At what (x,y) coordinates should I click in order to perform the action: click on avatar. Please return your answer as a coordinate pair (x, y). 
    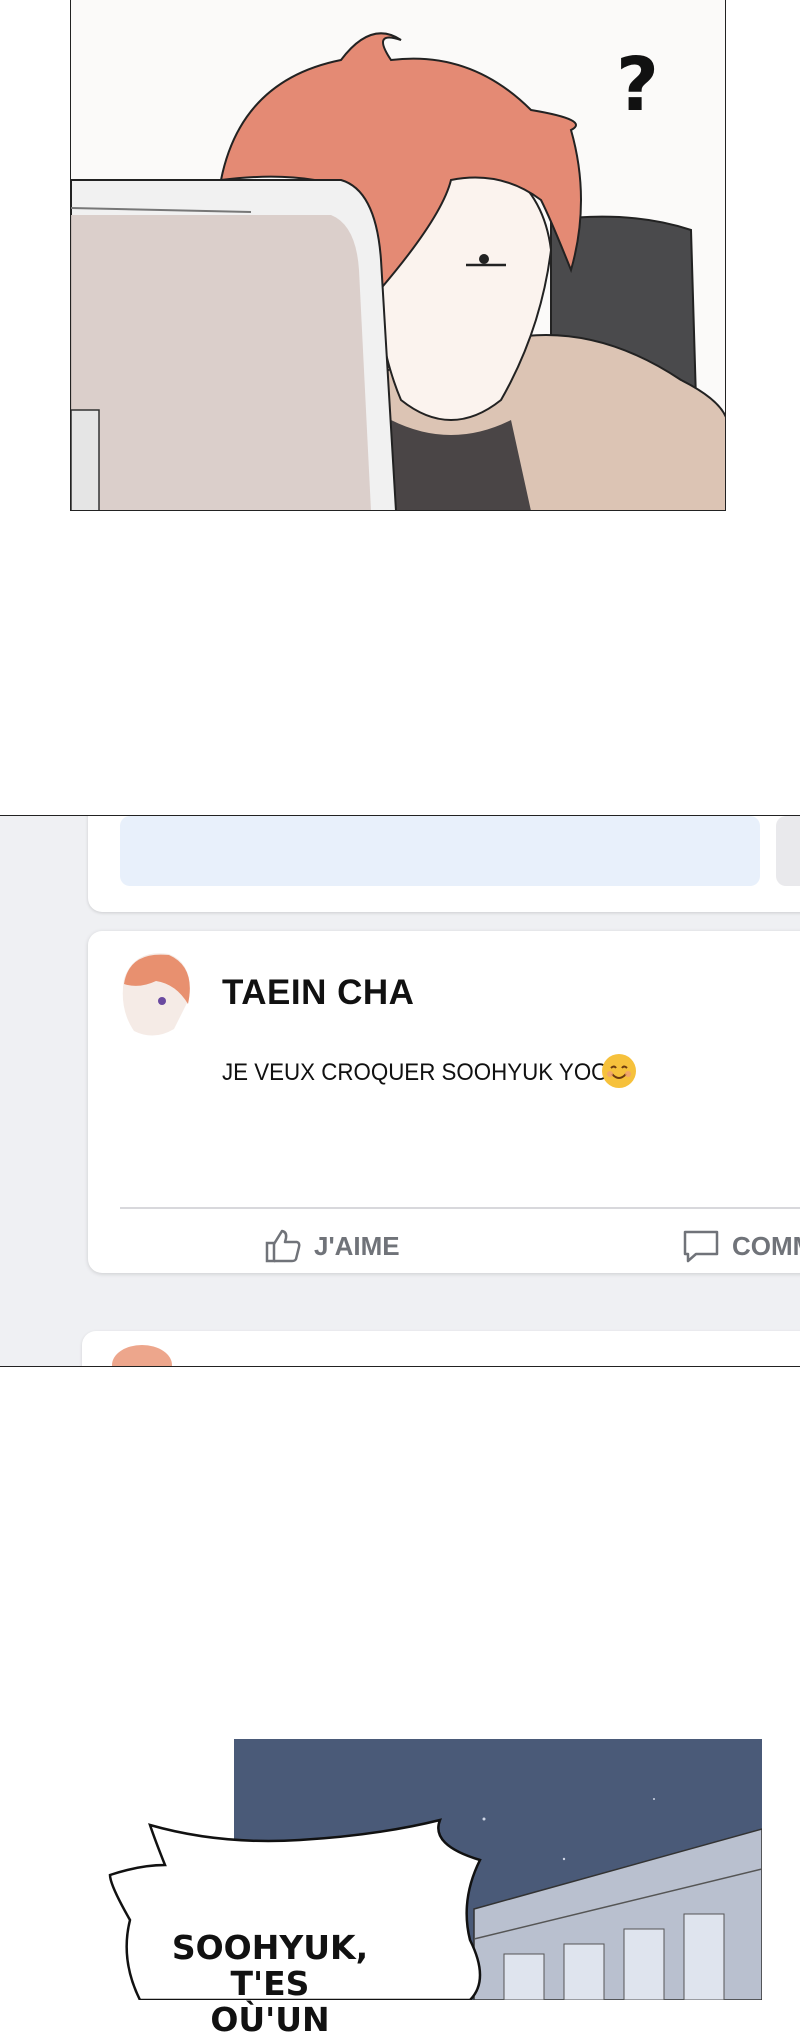
    Looking at the image, I should click on (156, 995).